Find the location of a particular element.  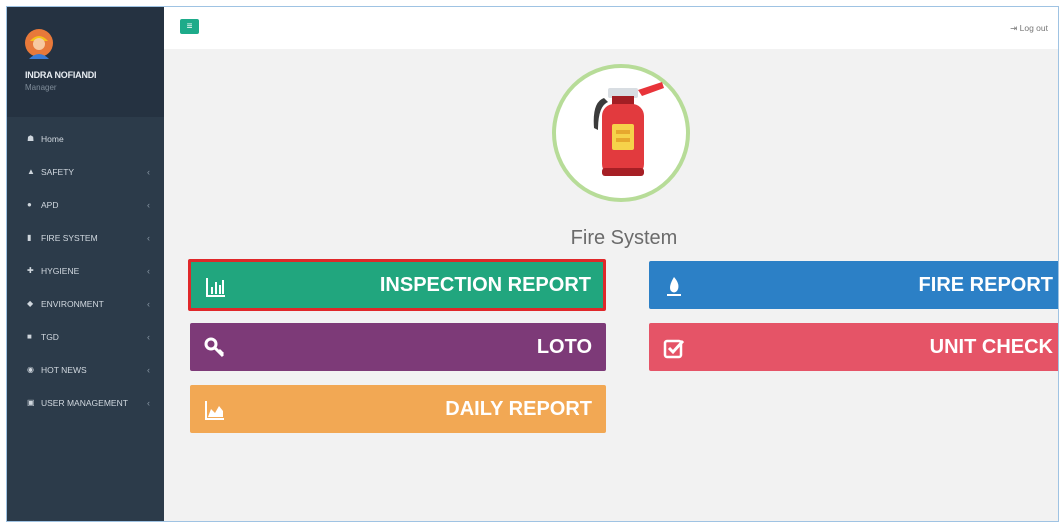

logout-label: Log out is located at coordinates (1033, 28).